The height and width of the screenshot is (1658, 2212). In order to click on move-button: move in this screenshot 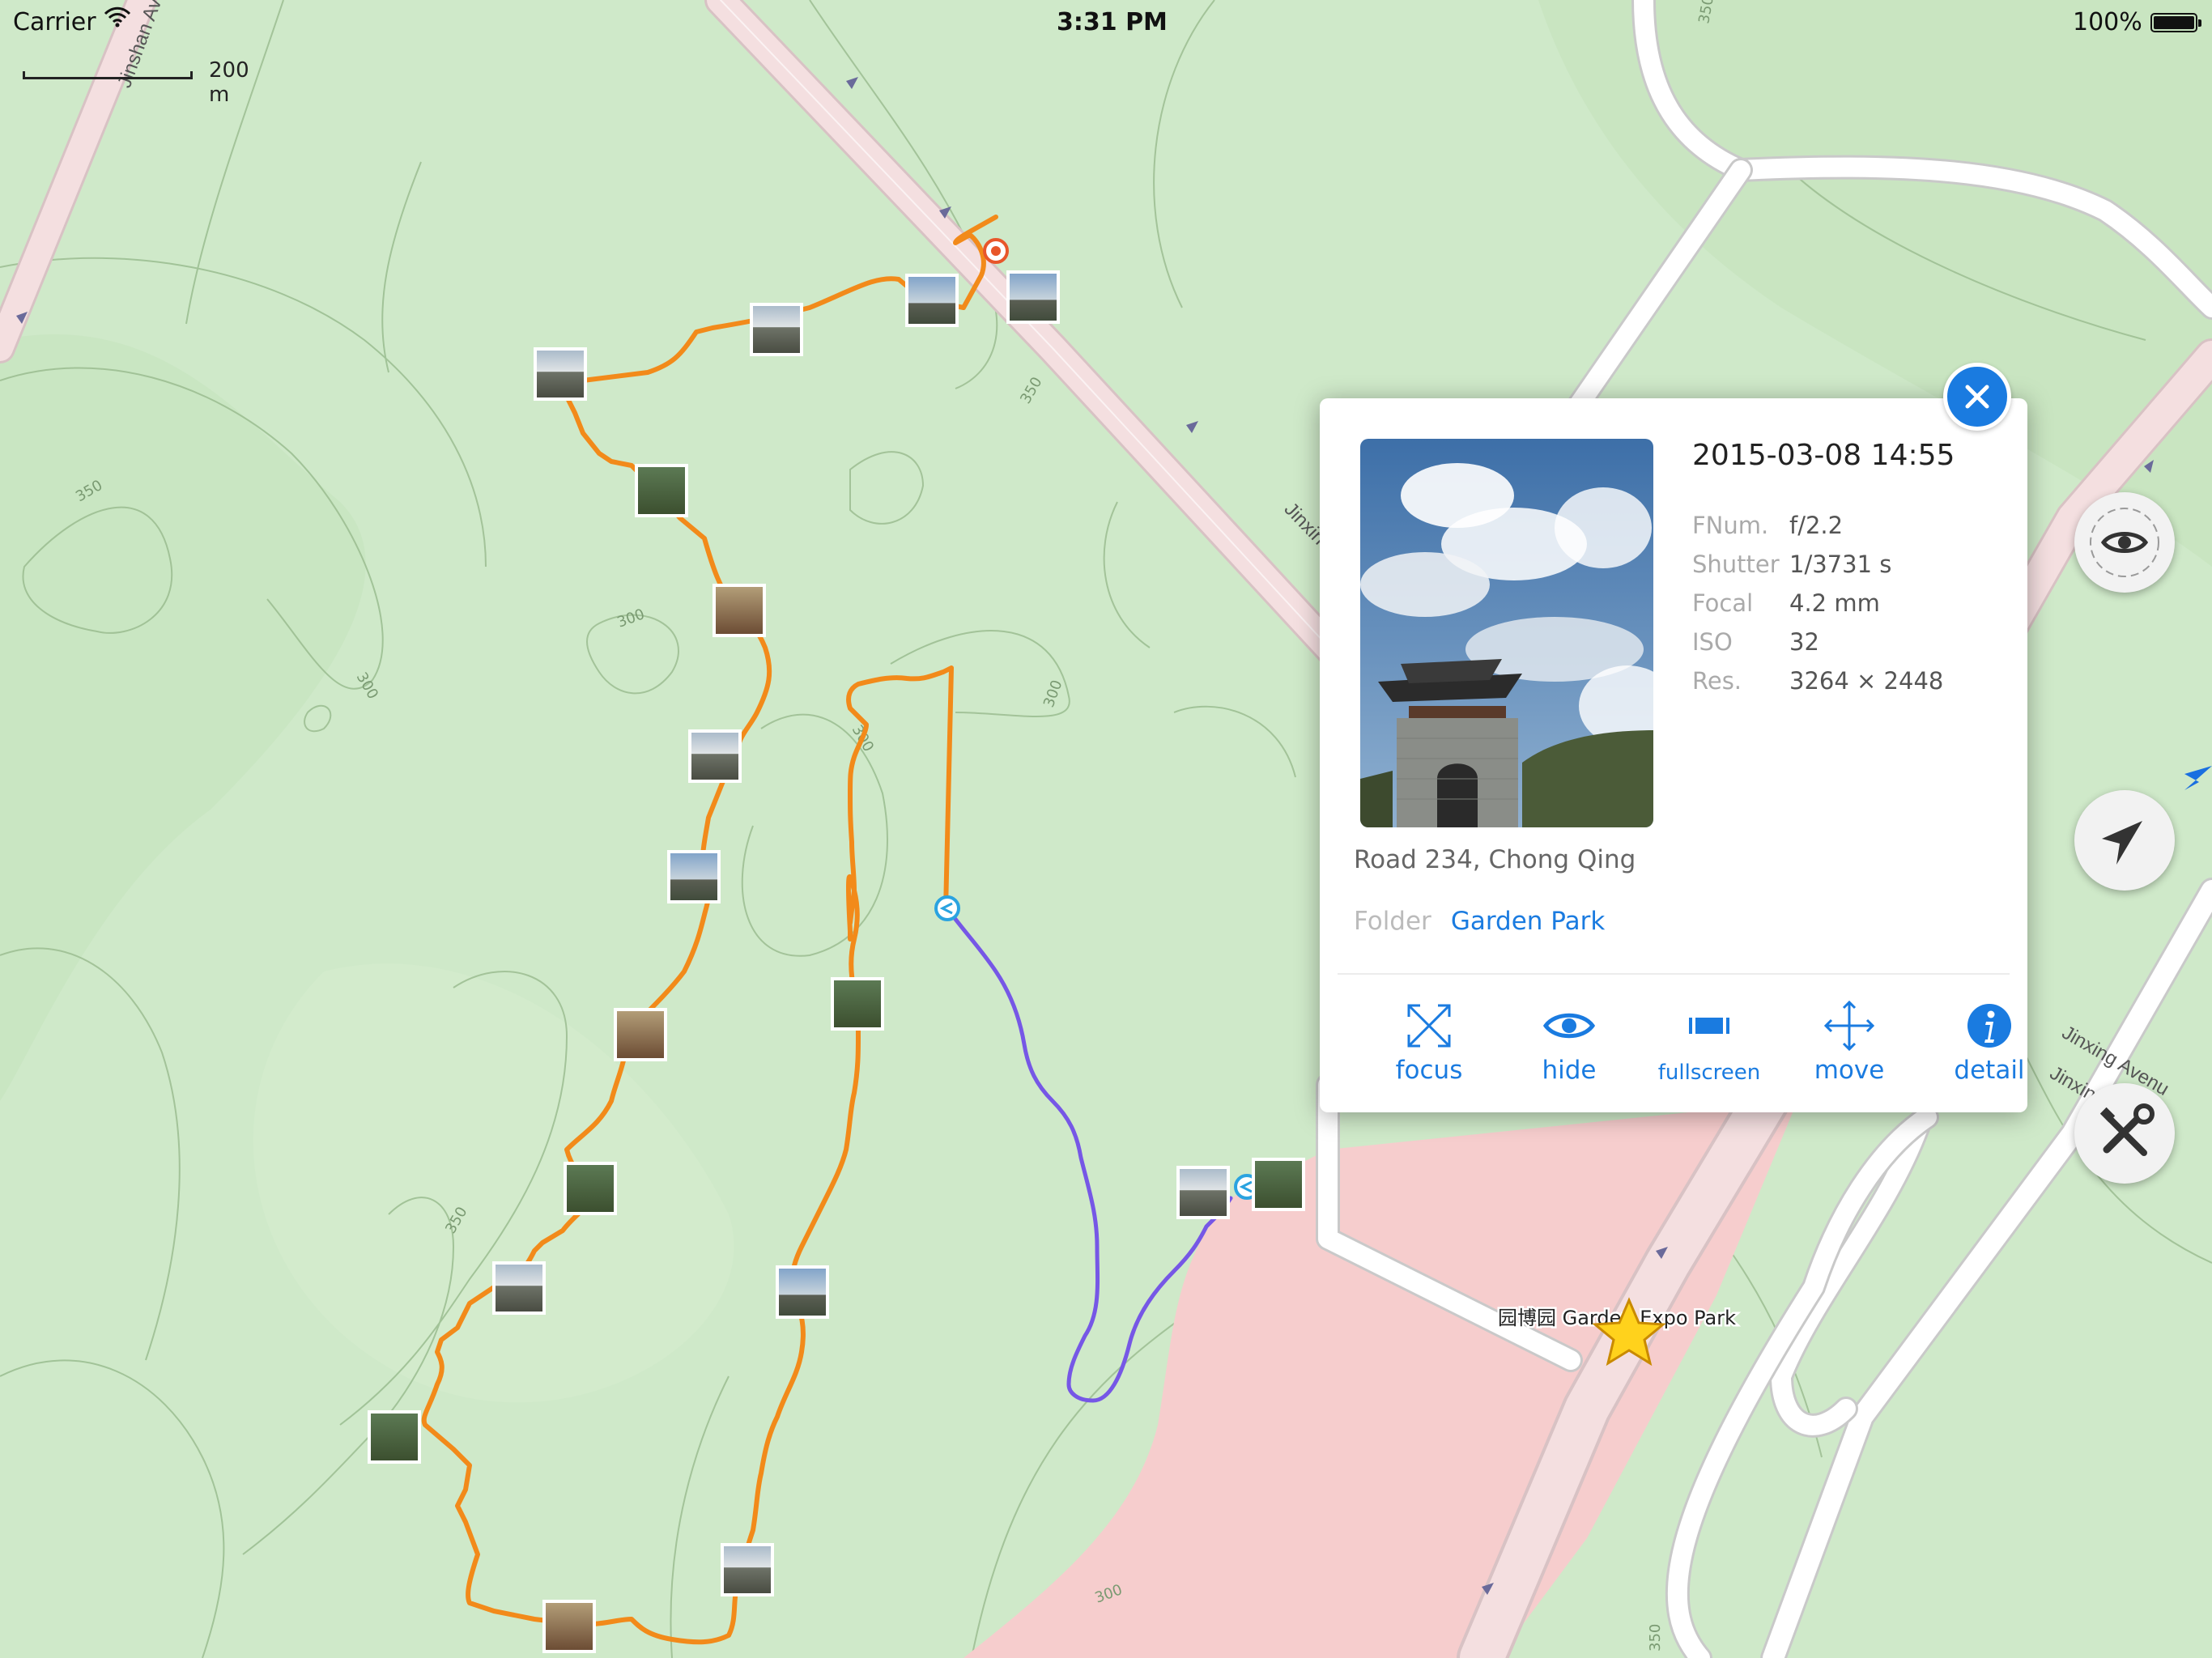, I will do `click(1849, 1041)`.